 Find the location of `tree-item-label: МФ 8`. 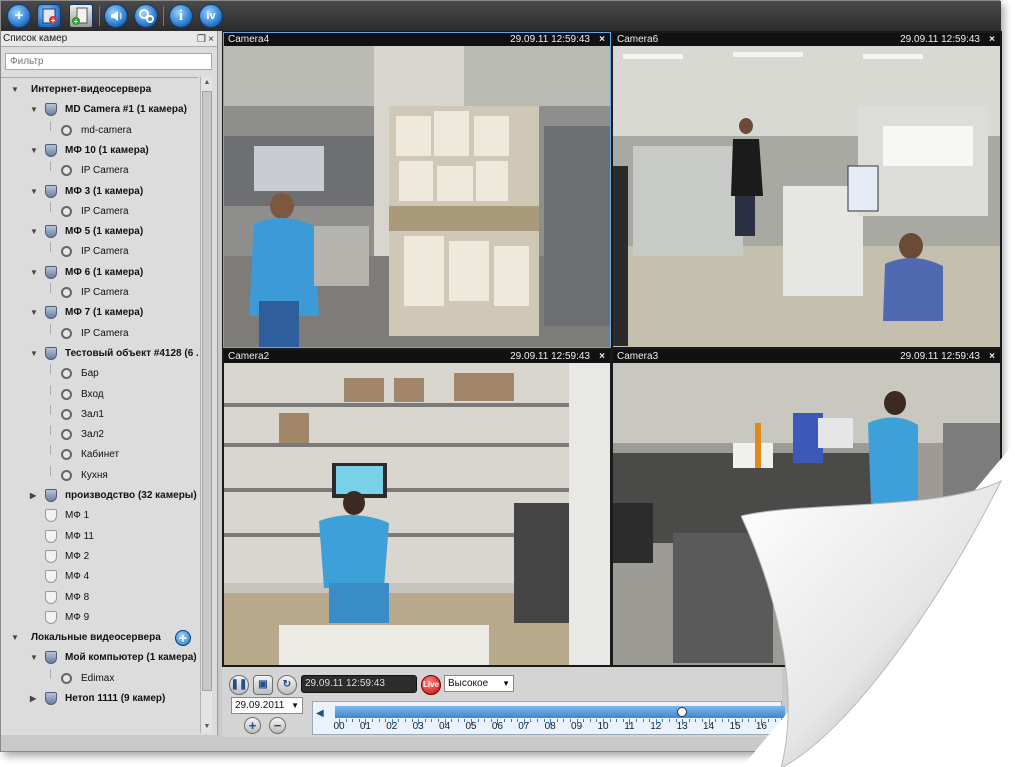

tree-item-label: МФ 8 is located at coordinates (77, 597).